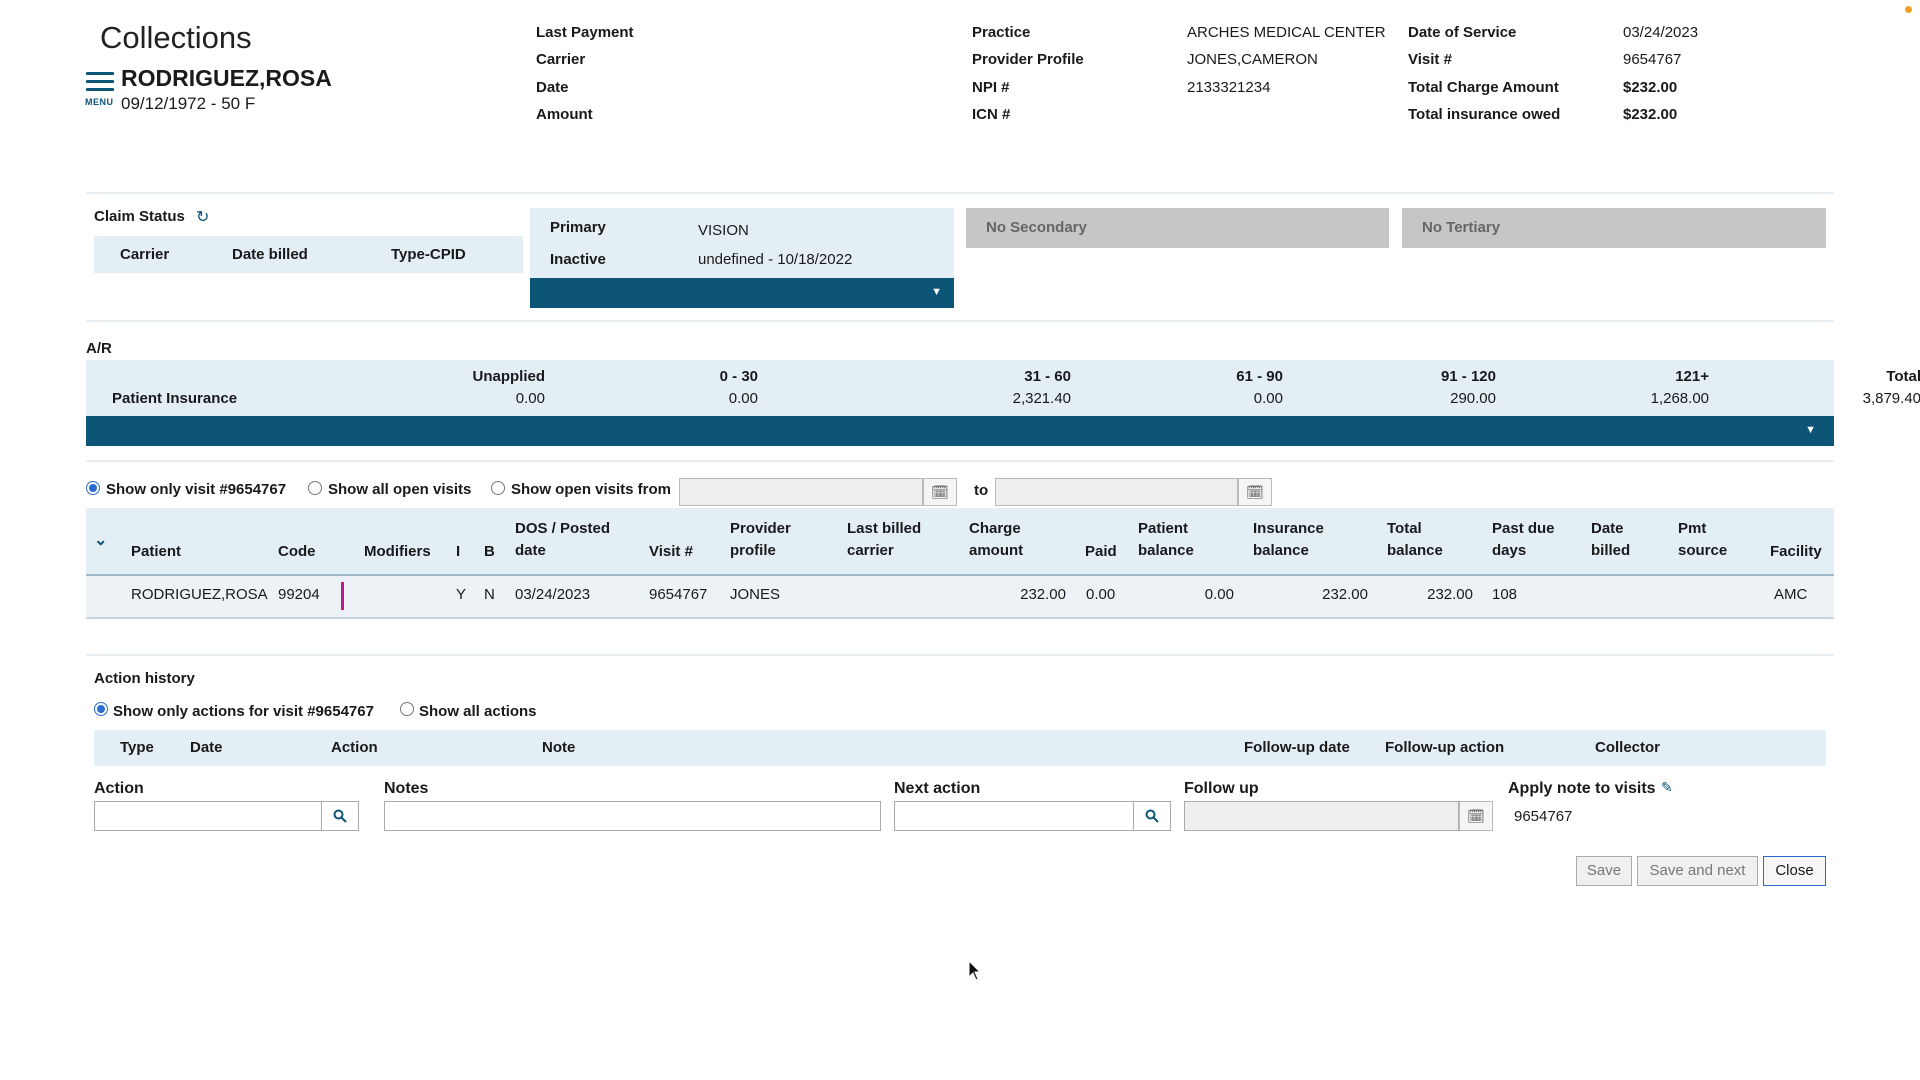 The height and width of the screenshot is (1080, 1920). What do you see at coordinates (101, 709) in the screenshot?
I see `radio-actions-for-visit` at bounding box center [101, 709].